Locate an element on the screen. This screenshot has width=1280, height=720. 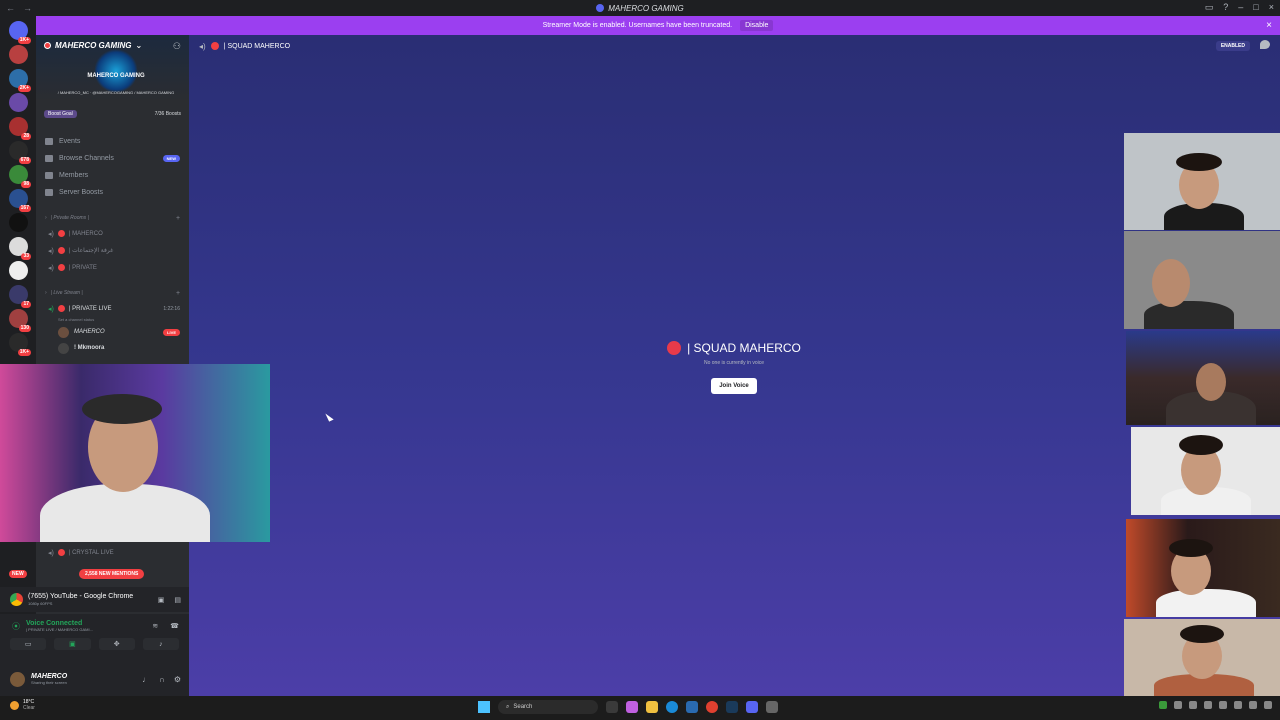
close-icon: × is located at coordinates (1271, 7).